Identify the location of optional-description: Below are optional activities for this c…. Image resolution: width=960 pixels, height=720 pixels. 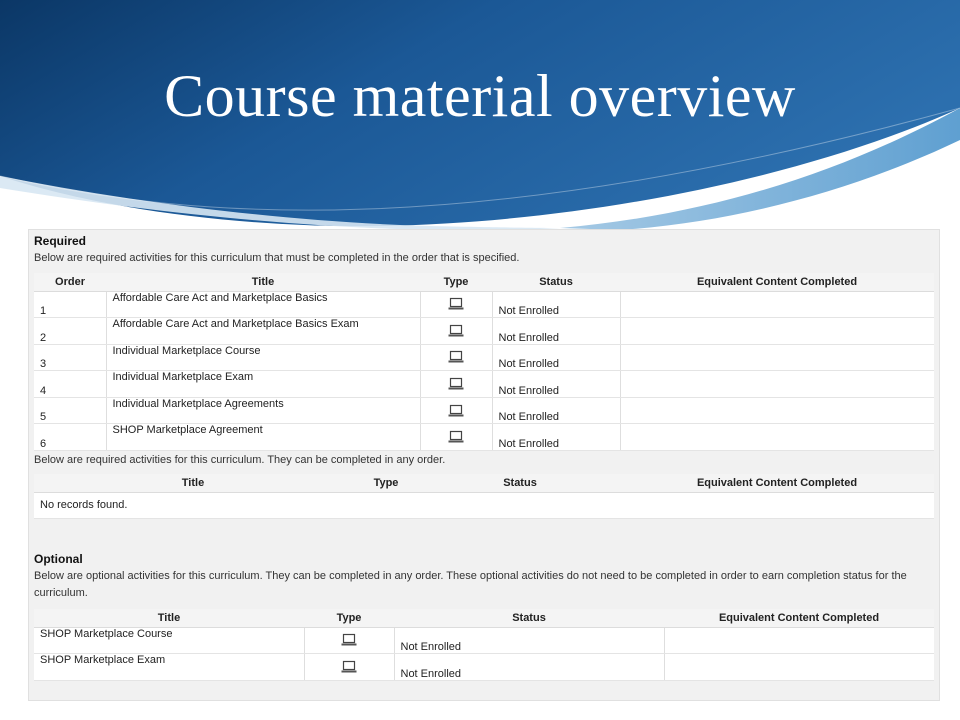
(470, 584).